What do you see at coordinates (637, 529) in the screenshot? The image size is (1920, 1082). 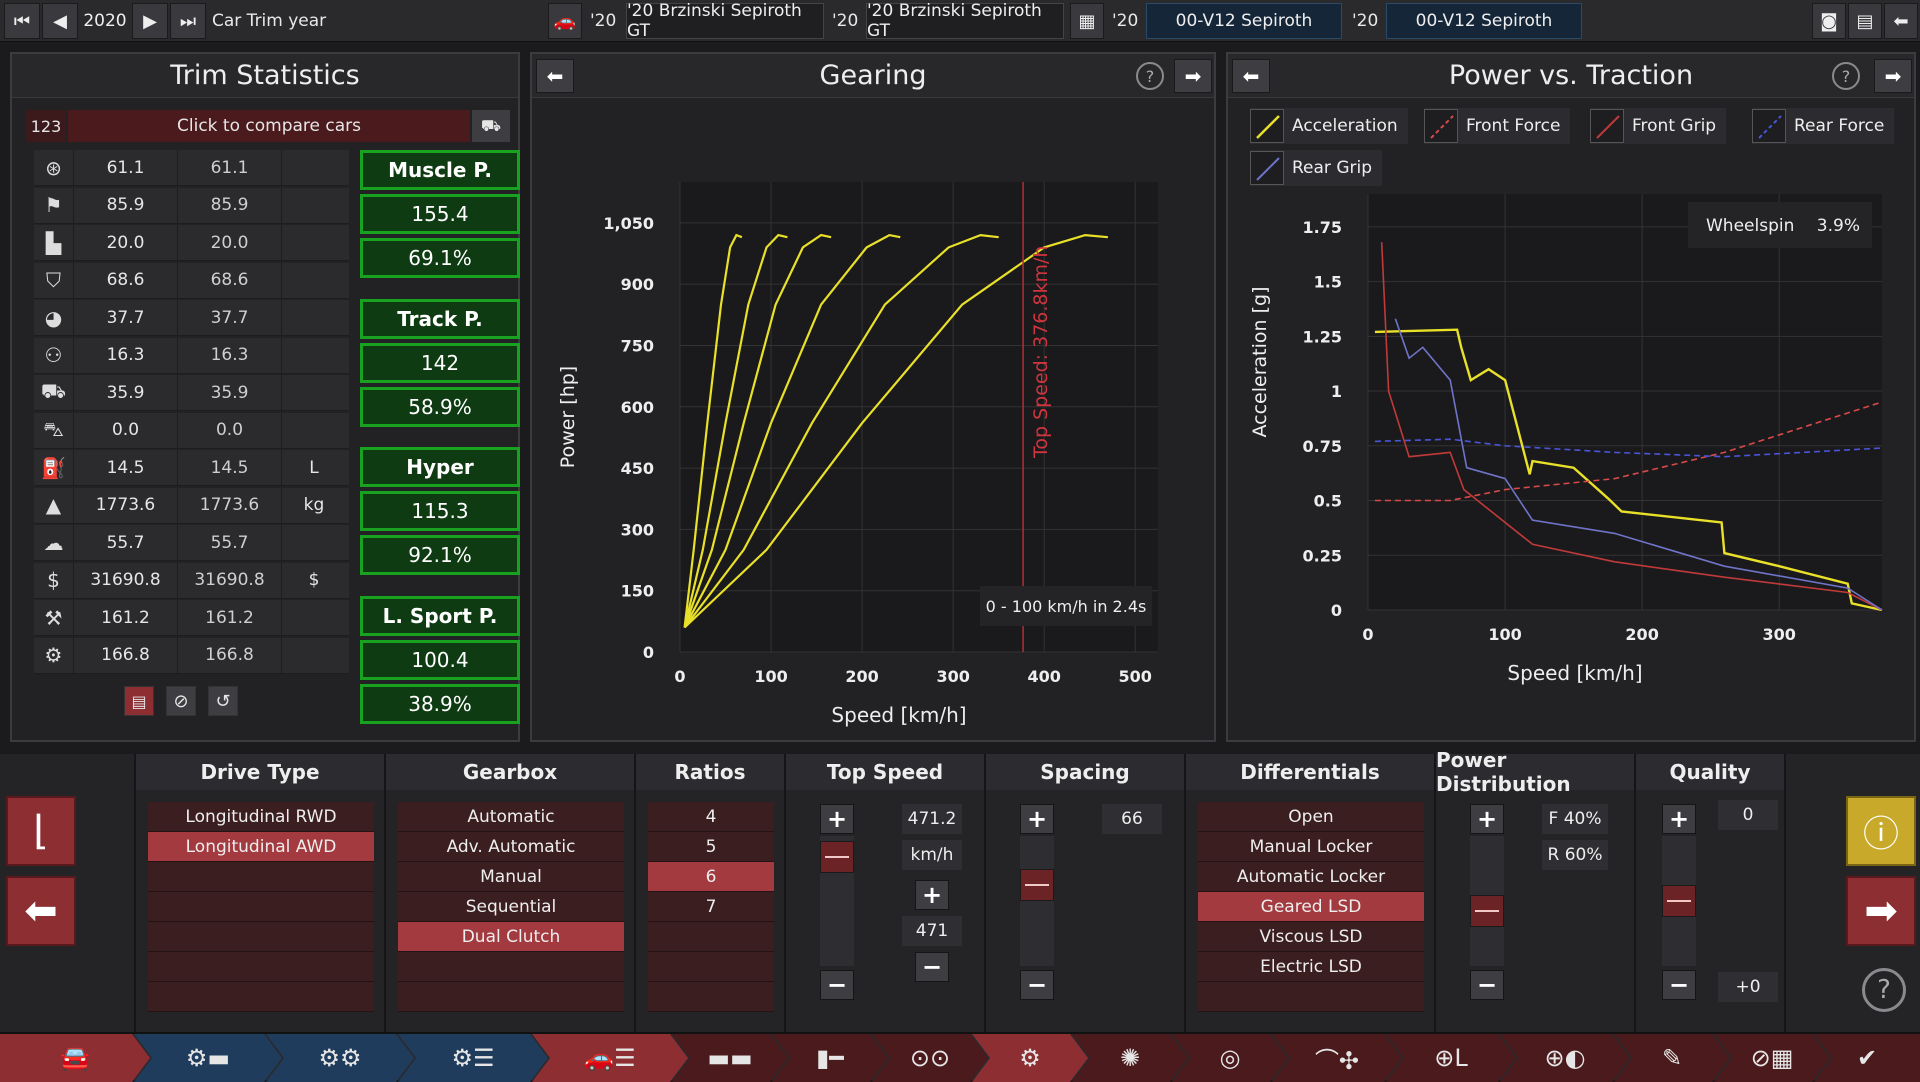 I see `y-tick-label: 300` at bounding box center [637, 529].